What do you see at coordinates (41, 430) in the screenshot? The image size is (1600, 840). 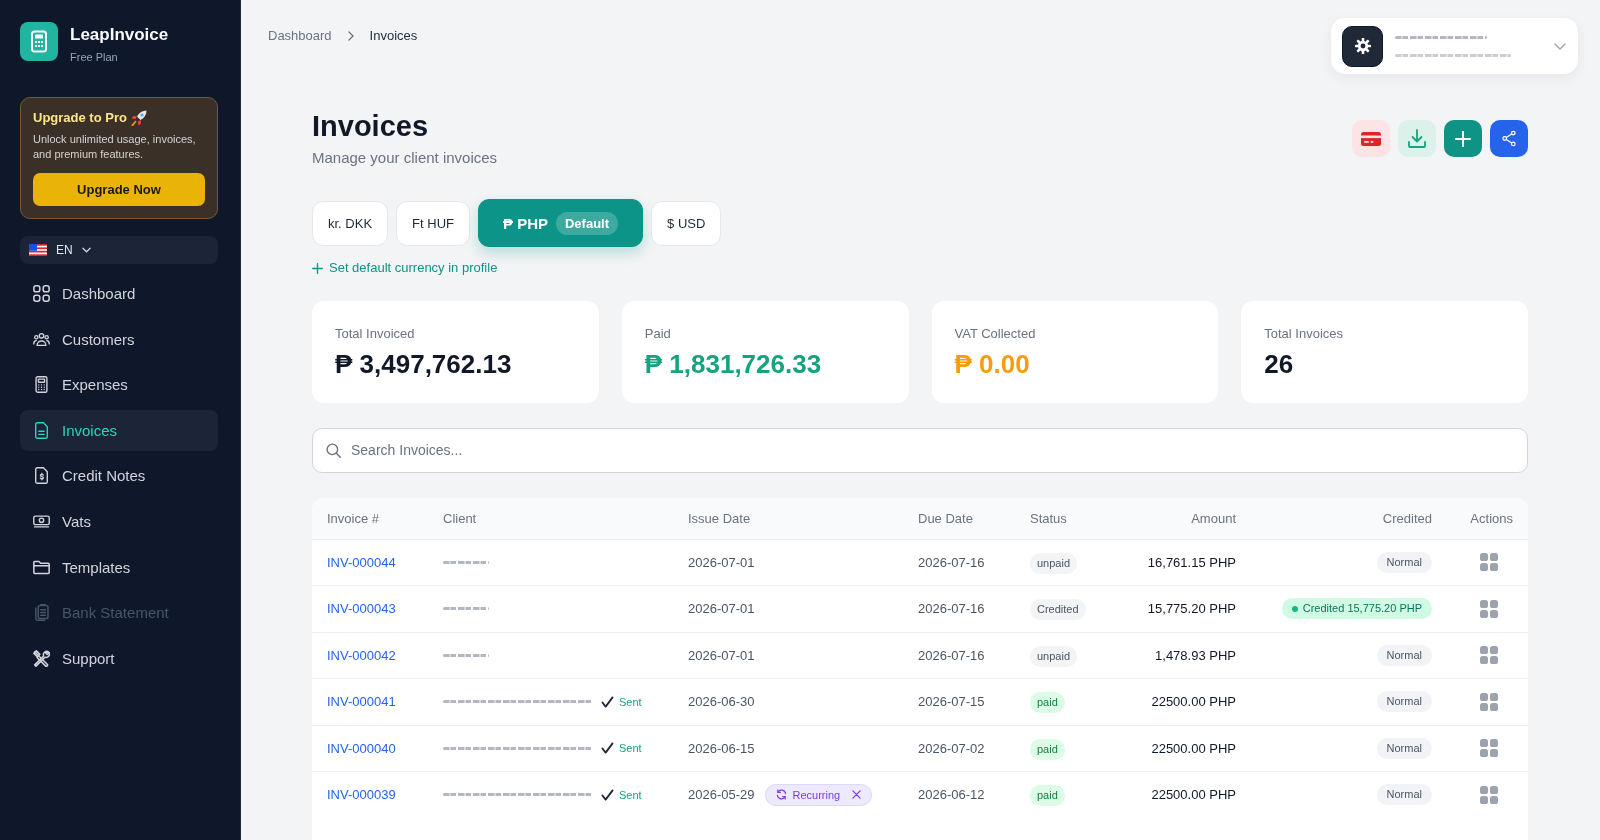 I see `document-icon` at bounding box center [41, 430].